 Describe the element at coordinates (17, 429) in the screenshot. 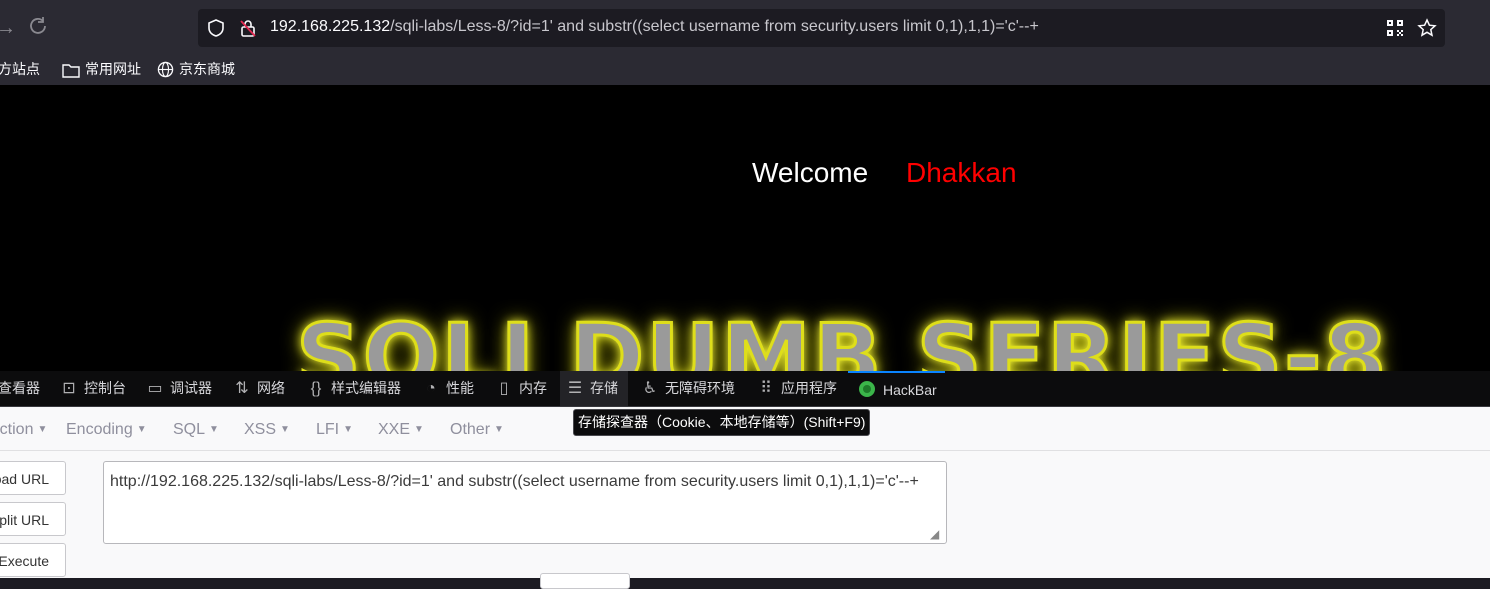

I see `menu-label: Action` at that location.